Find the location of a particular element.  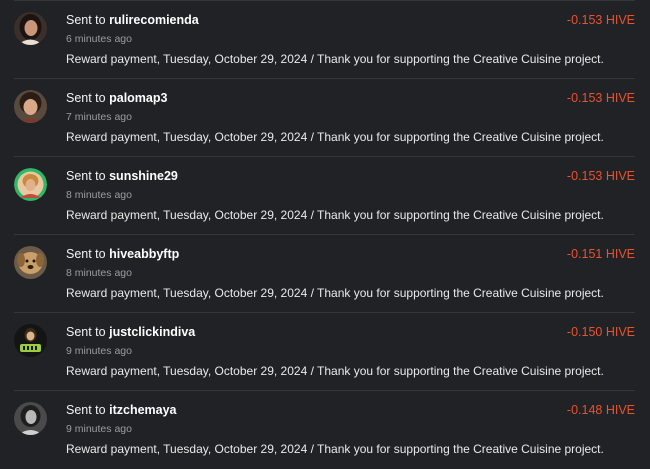

timestamp: 7 minutes ago is located at coordinates (99, 117).